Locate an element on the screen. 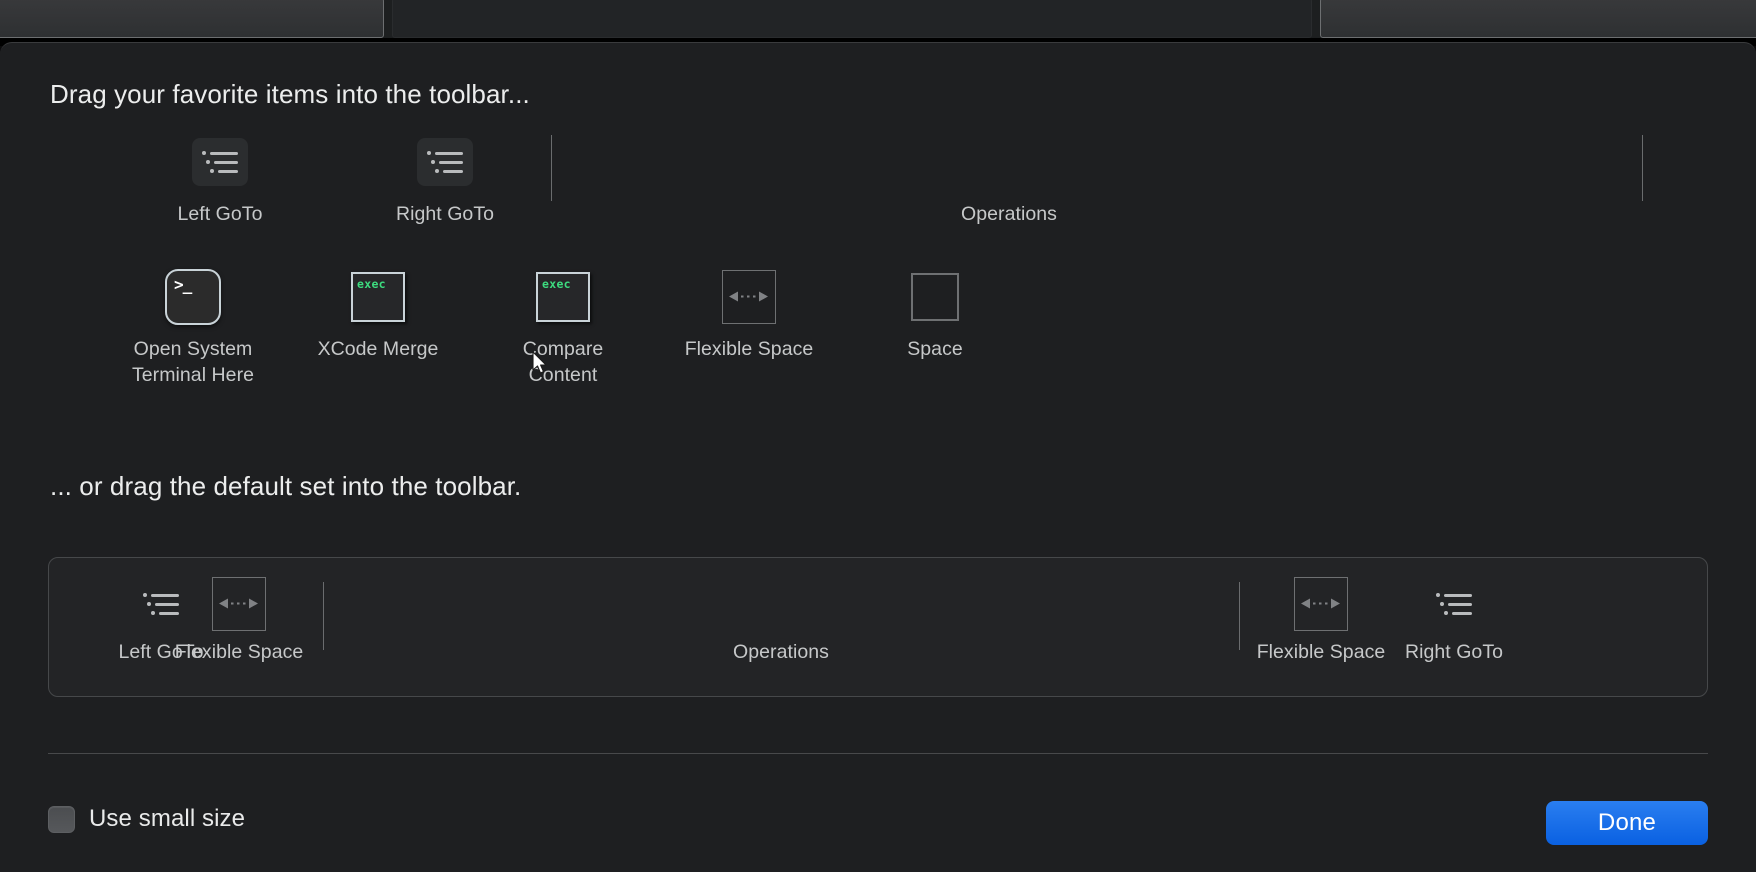 This screenshot has height=872, width=1756. space-icon is located at coordinates (935, 297).